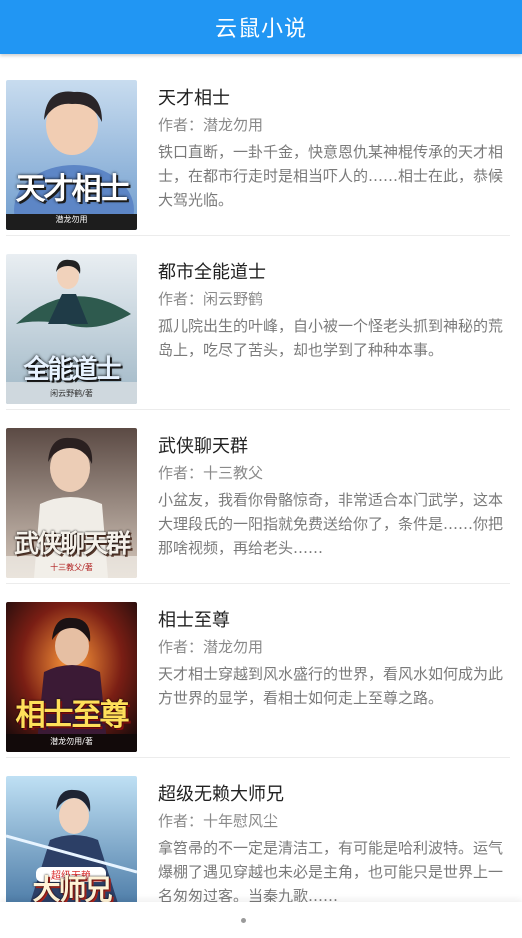 This screenshot has width=522, height=938. Describe the element at coordinates (71, 677) in the screenshot. I see `book-cover: 相士至尊 潜龙勿用/著` at that location.